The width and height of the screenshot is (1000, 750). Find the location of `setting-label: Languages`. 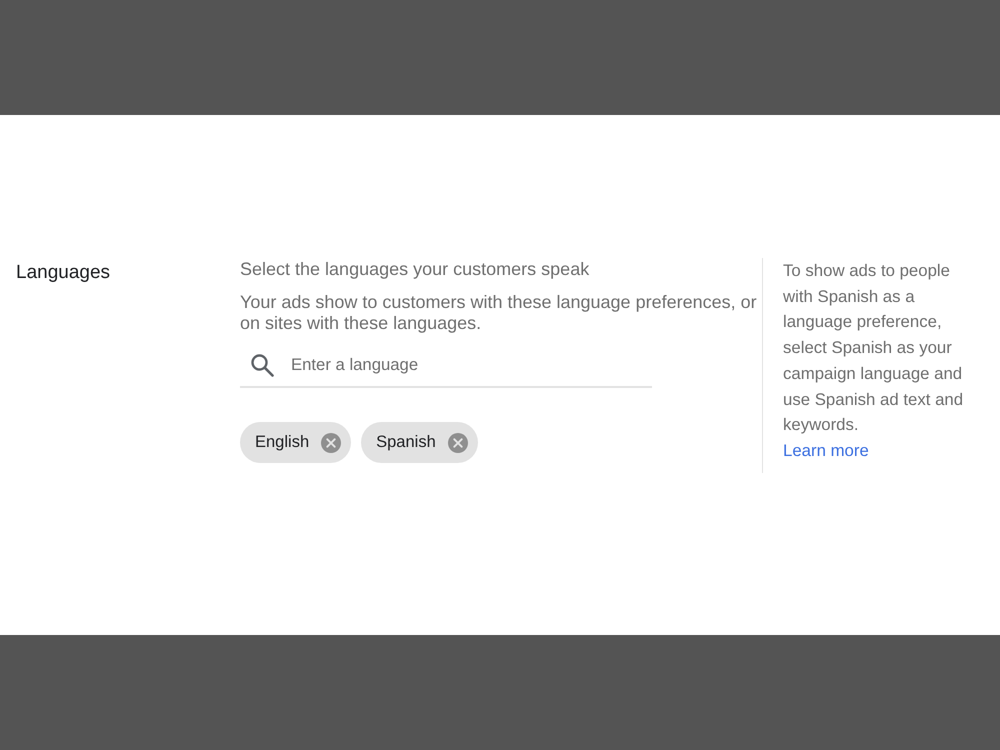

setting-label: Languages is located at coordinates (63, 273).